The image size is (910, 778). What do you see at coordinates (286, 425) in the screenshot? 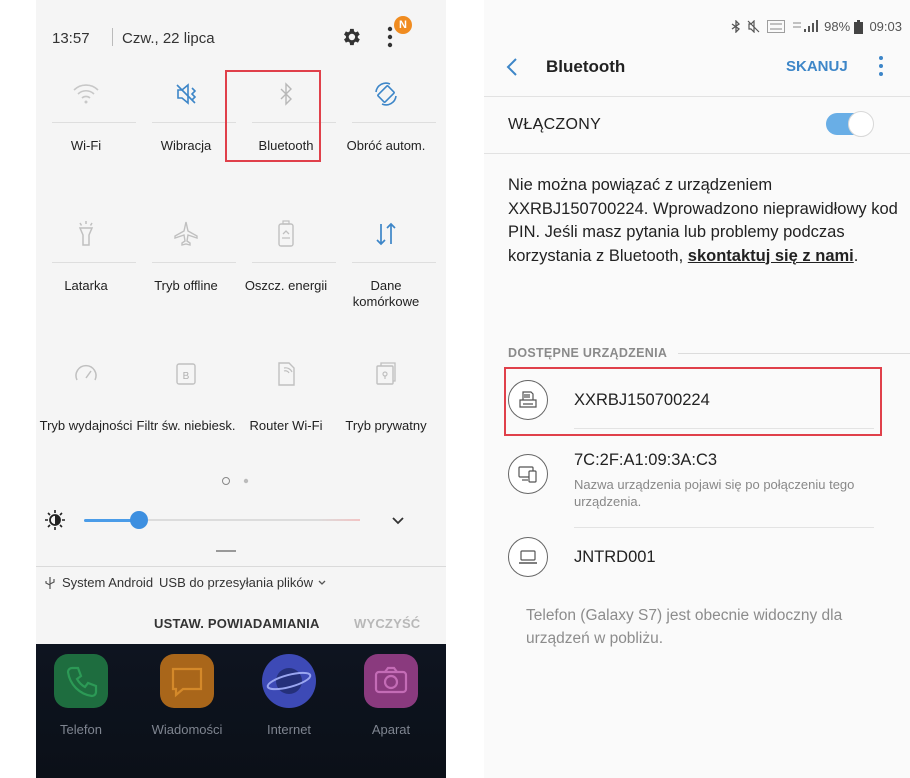
I see `tile-label: Router Wi-Fi` at bounding box center [286, 425].